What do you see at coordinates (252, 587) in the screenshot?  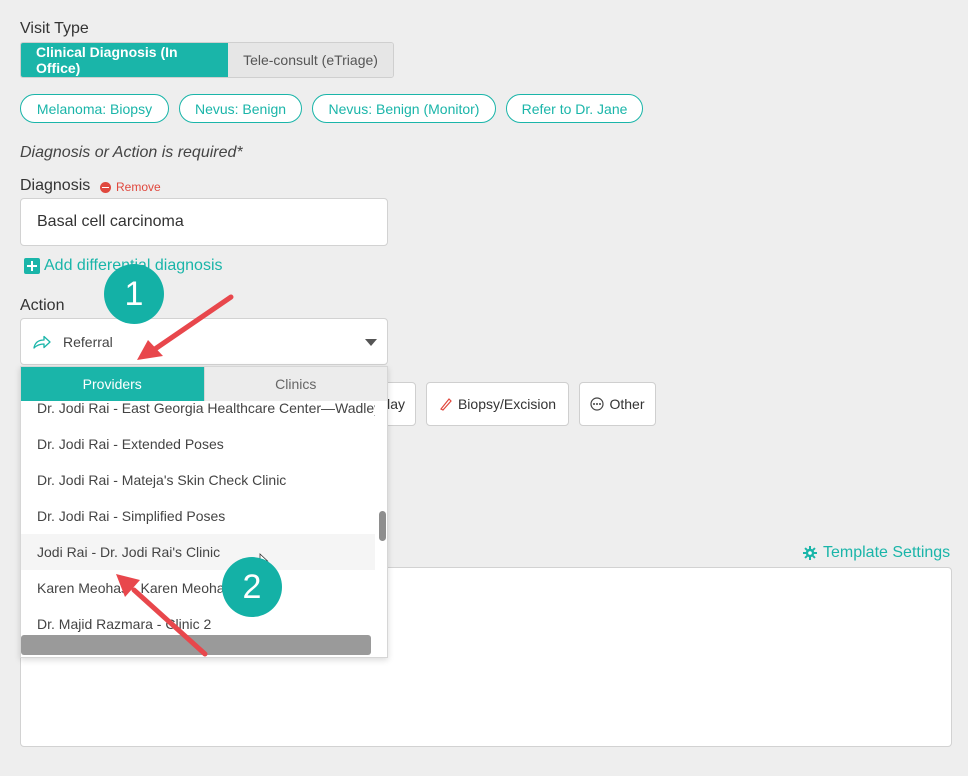 I see `step-2-badge: 2` at bounding box center [252, 587].